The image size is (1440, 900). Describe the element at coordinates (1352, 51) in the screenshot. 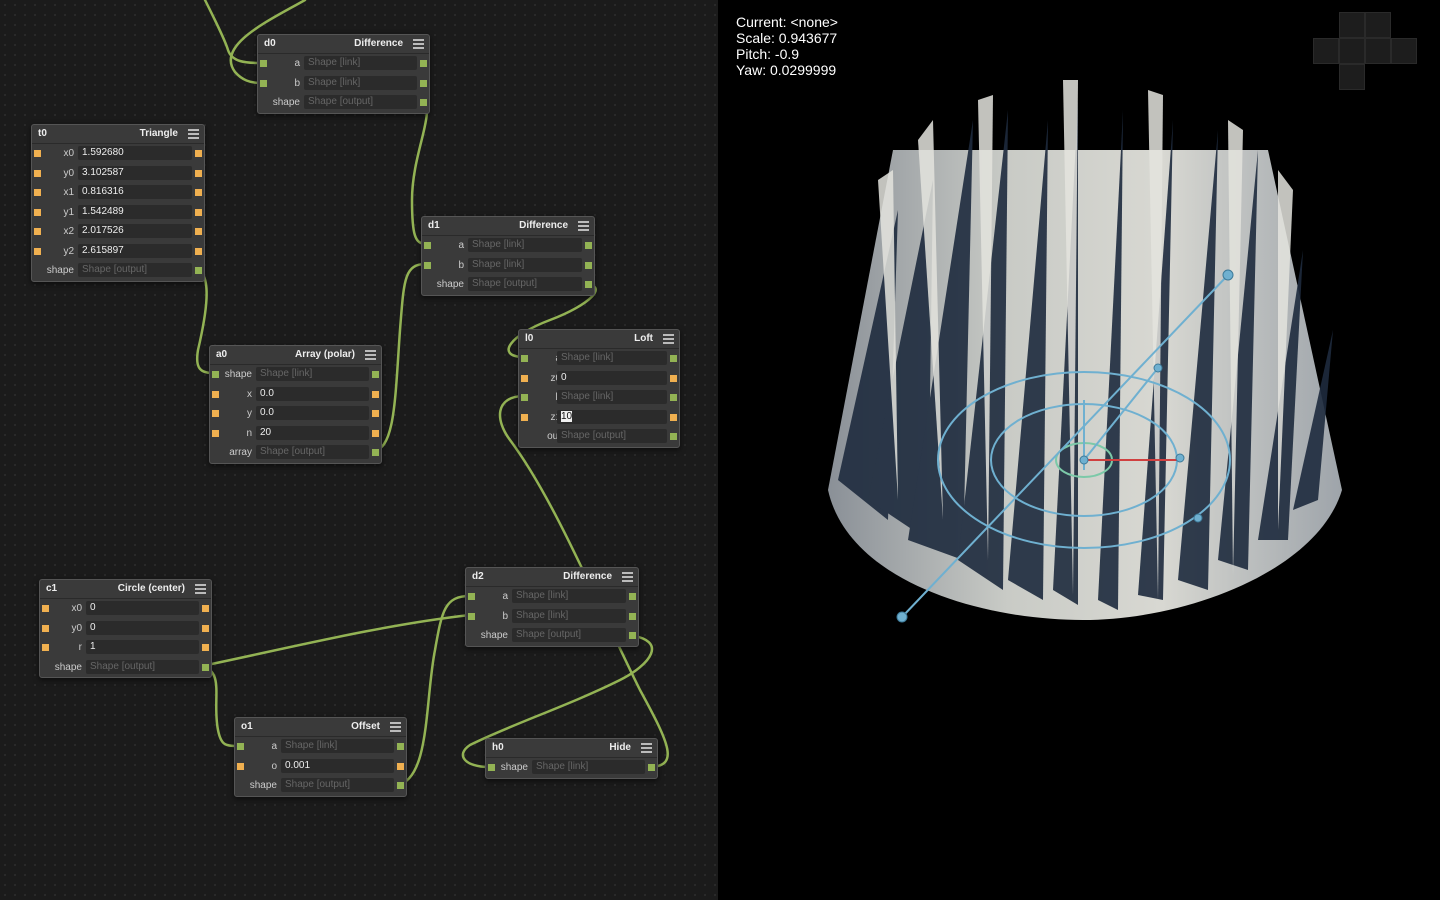

I see `view-cube-front` at that location.